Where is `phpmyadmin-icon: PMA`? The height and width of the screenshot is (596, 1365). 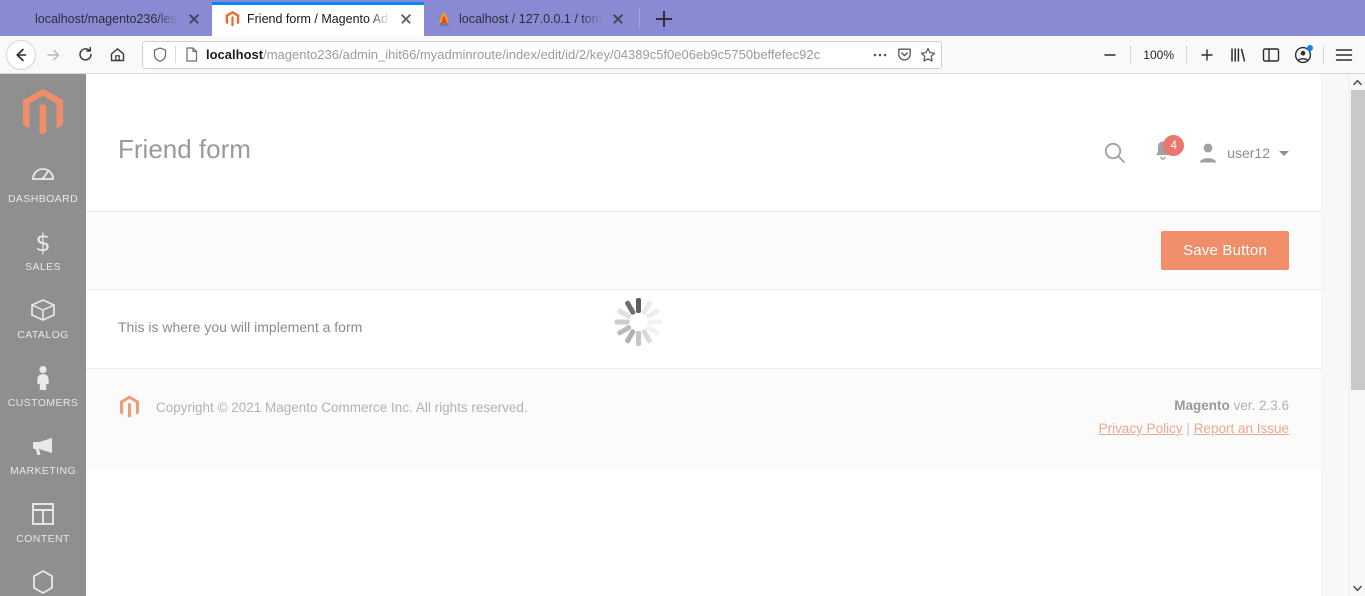 phpmyadmin-icon: PMA is located at coordinates (444, 19).